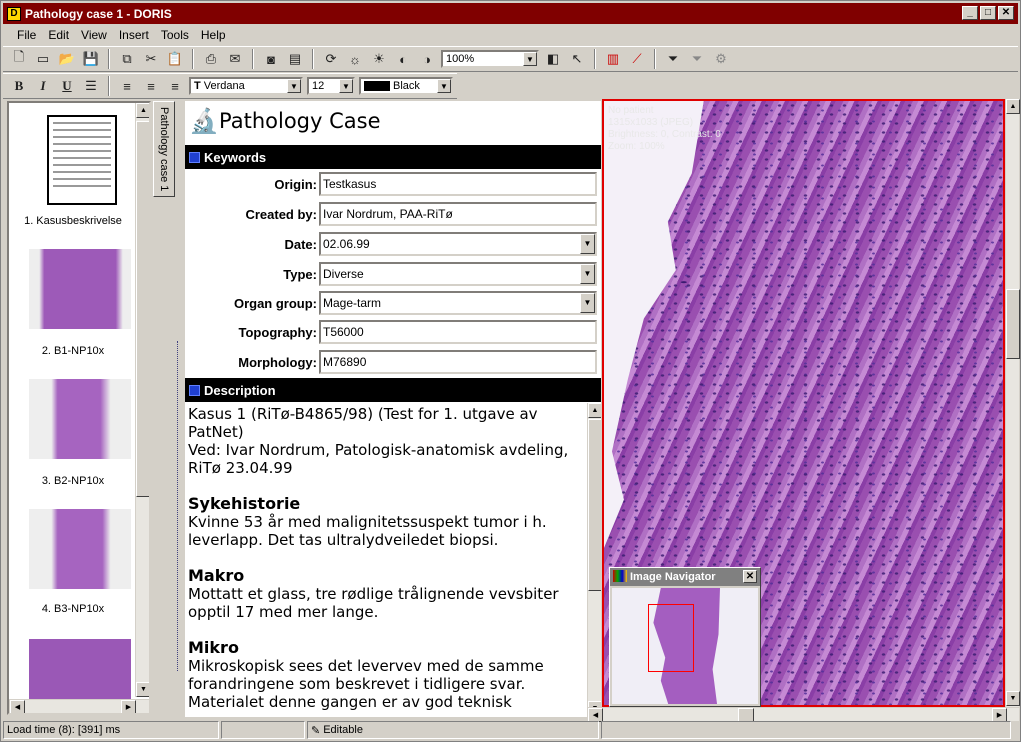  I want to click on thumbnail-scrollbar: ▲ ▼, so click(142, 400).